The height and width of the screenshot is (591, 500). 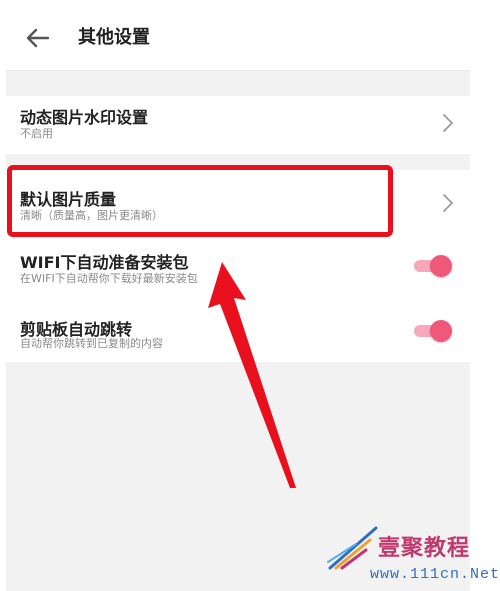 I want to click on clipboard-jump-toggle, so click(x=433, y=331).